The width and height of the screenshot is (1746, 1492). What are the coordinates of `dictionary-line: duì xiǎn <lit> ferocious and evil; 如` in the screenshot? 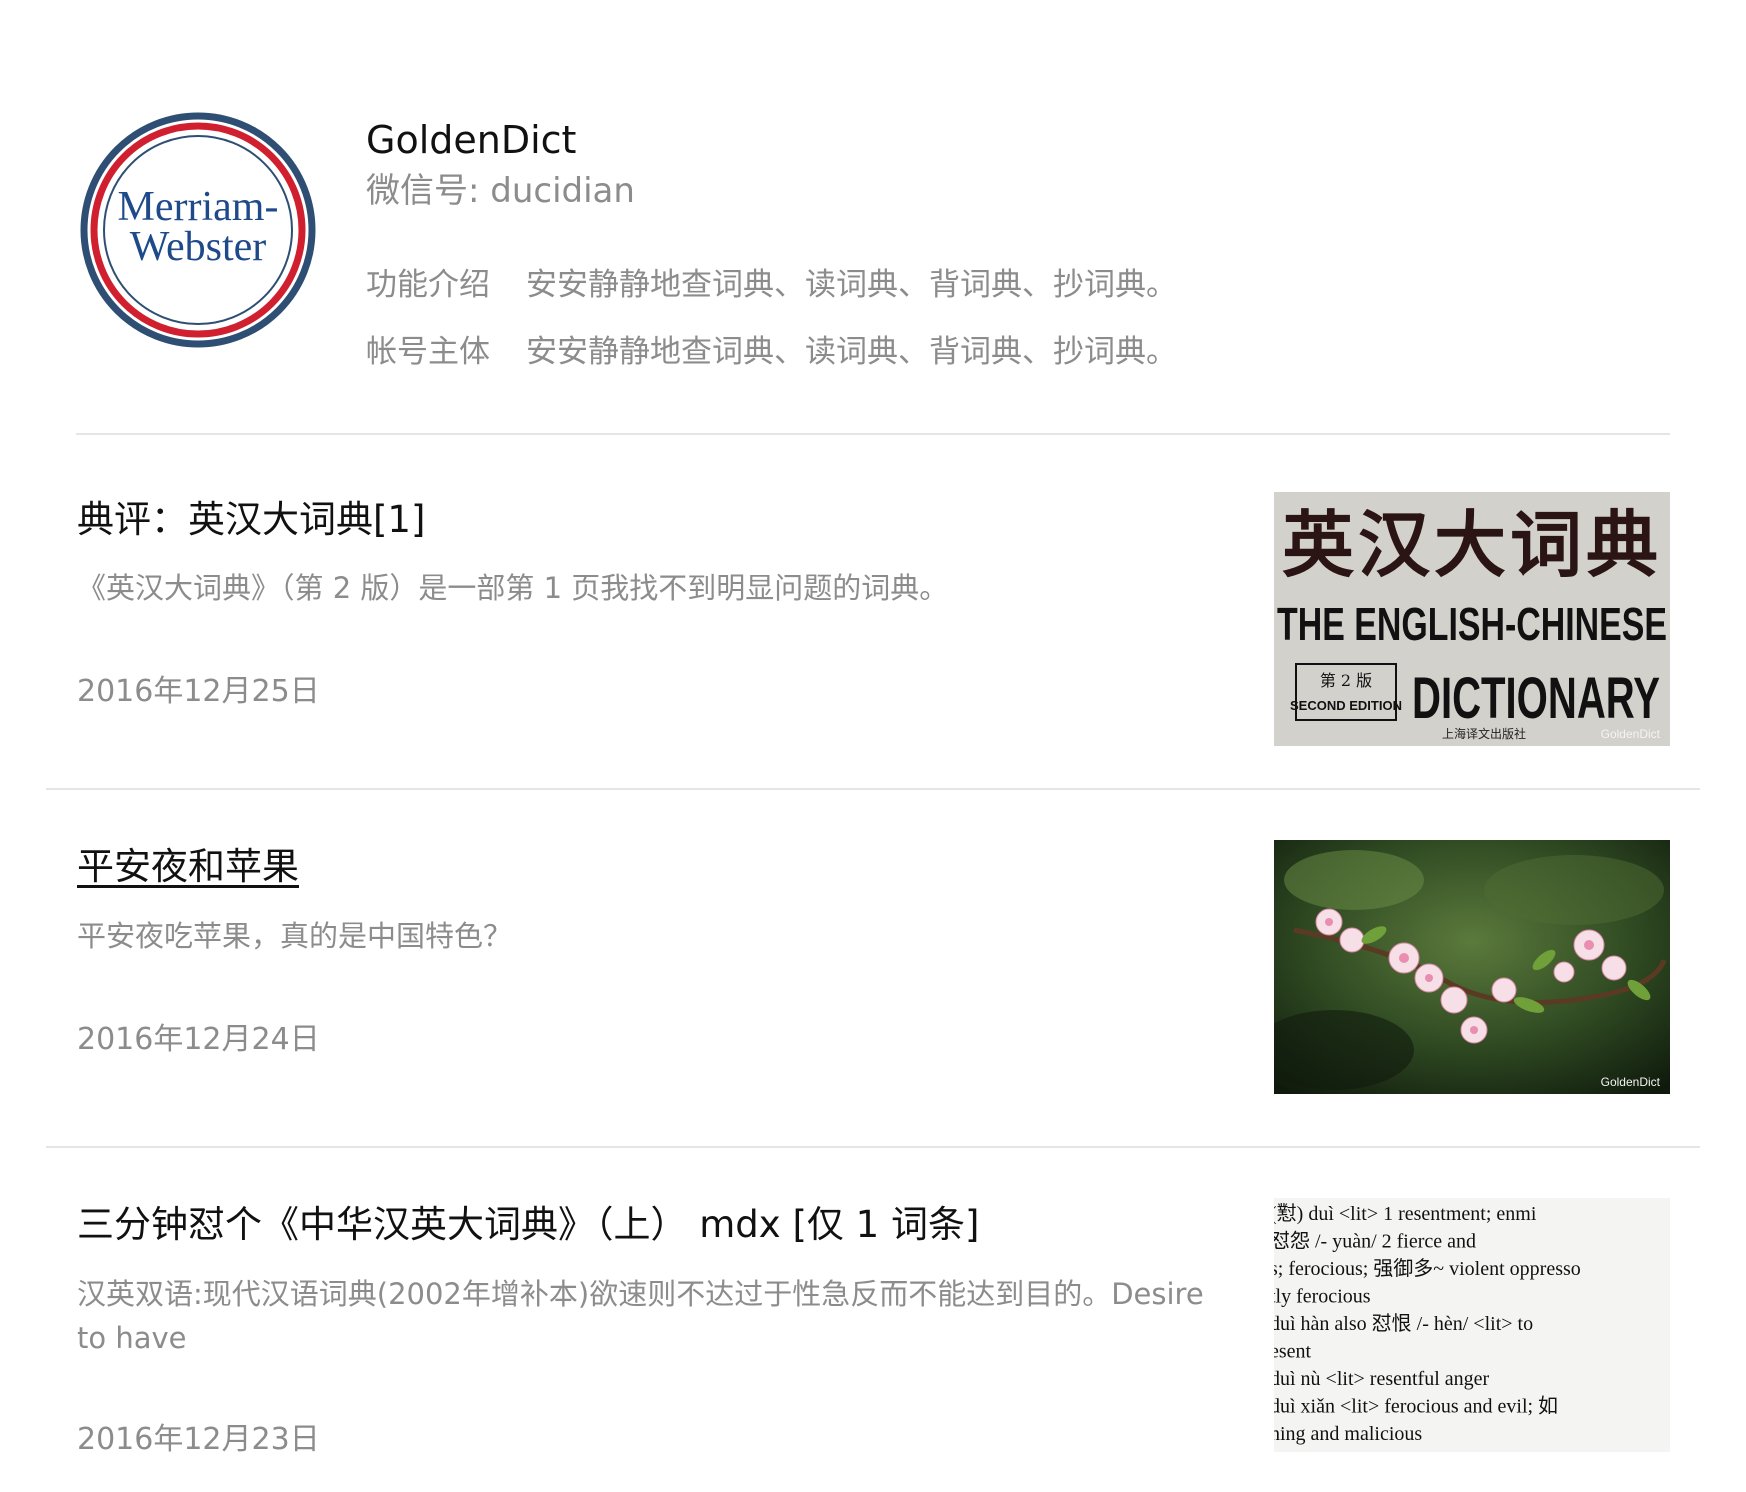 It's located at (1416, 1406).